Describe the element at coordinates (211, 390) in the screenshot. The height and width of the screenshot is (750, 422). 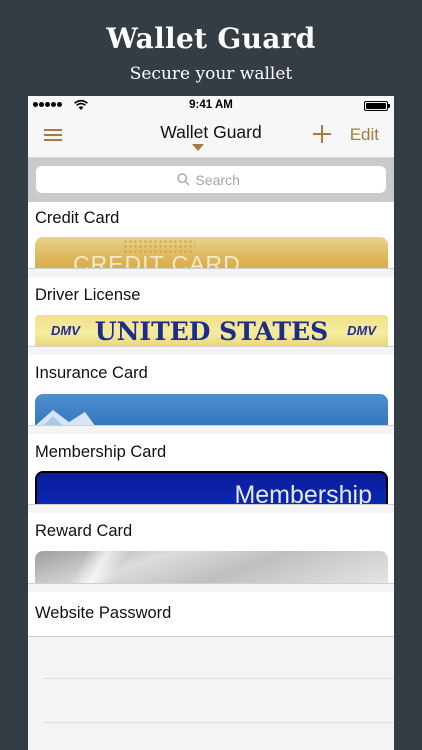
I see `list-item-insurance-card: Insurance Card` at that location.